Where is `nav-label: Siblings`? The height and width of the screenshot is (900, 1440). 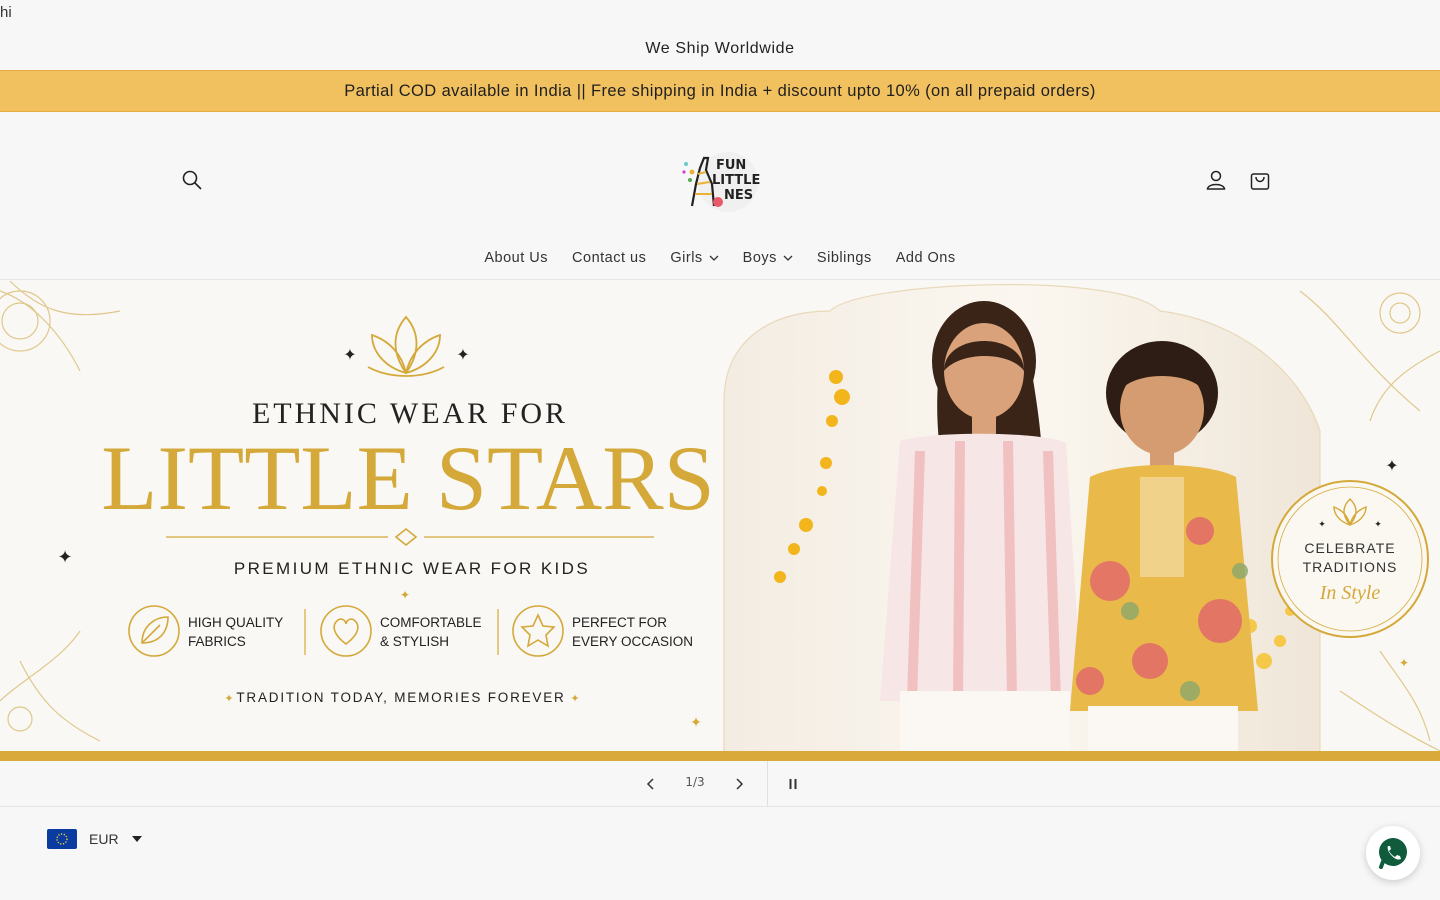 nav-label: Siblings is located at coordinates (844, 258).